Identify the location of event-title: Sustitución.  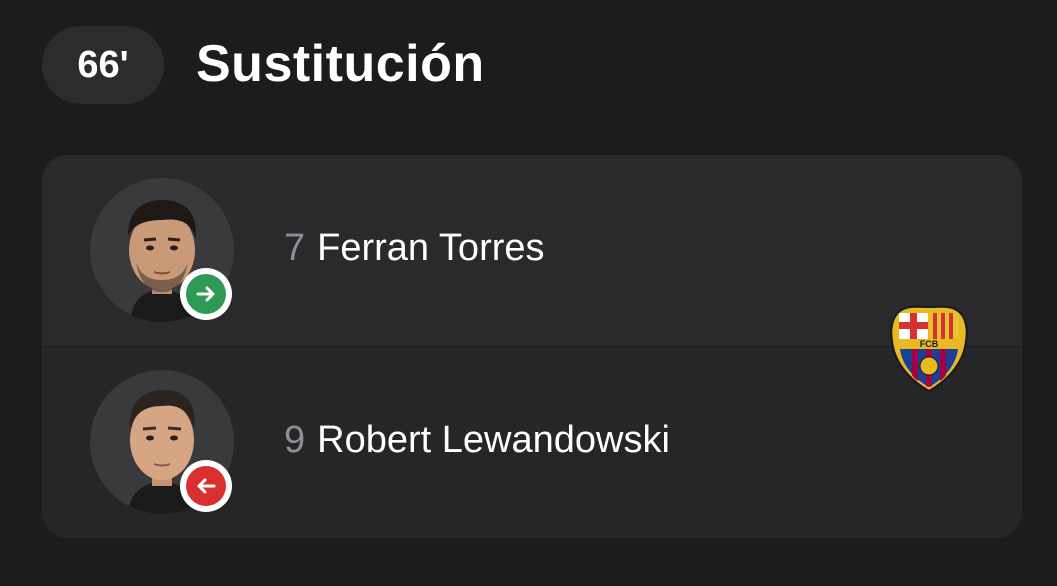
(340, 64).